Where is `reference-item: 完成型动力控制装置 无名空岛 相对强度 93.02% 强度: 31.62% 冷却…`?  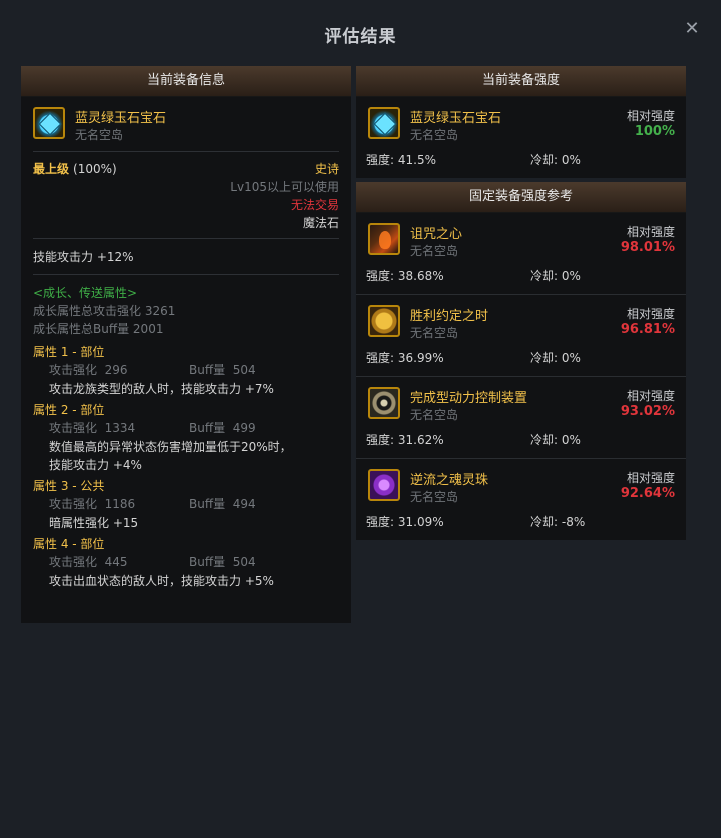 reference-item: 完成型动力控制装置 无名空岛 相对强度 93.02% 强度: 31.62% 冷却… is located at coordinates (521, 418).